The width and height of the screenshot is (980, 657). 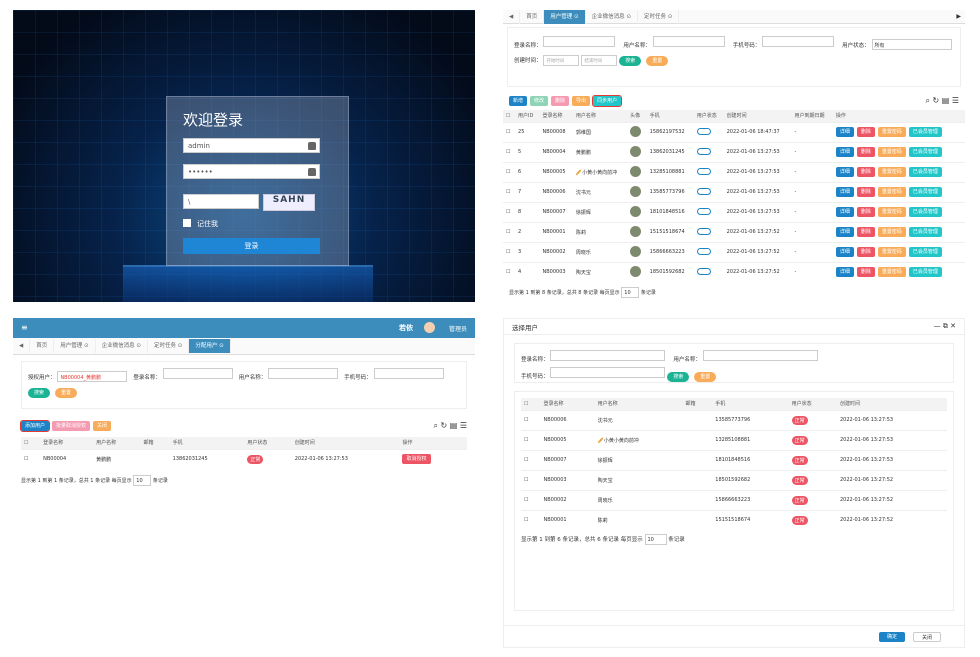 What do you see at coordinates (518, 101) in the screenshot?
I see `add-button: 新增` at bounding box center [518, 101].